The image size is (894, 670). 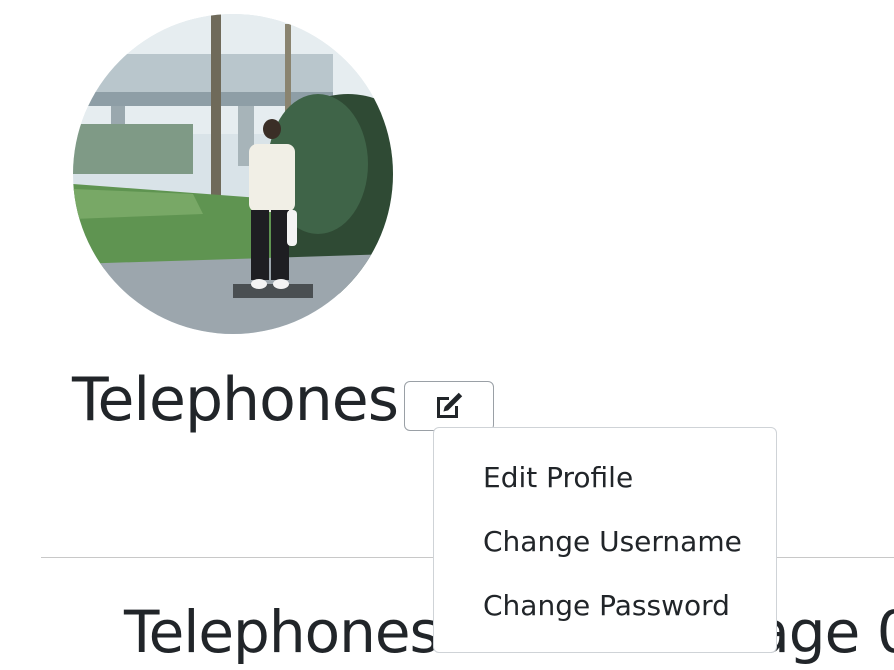 I want to click on menu-item-change-password: Change Password, so click(x=605, y=608).